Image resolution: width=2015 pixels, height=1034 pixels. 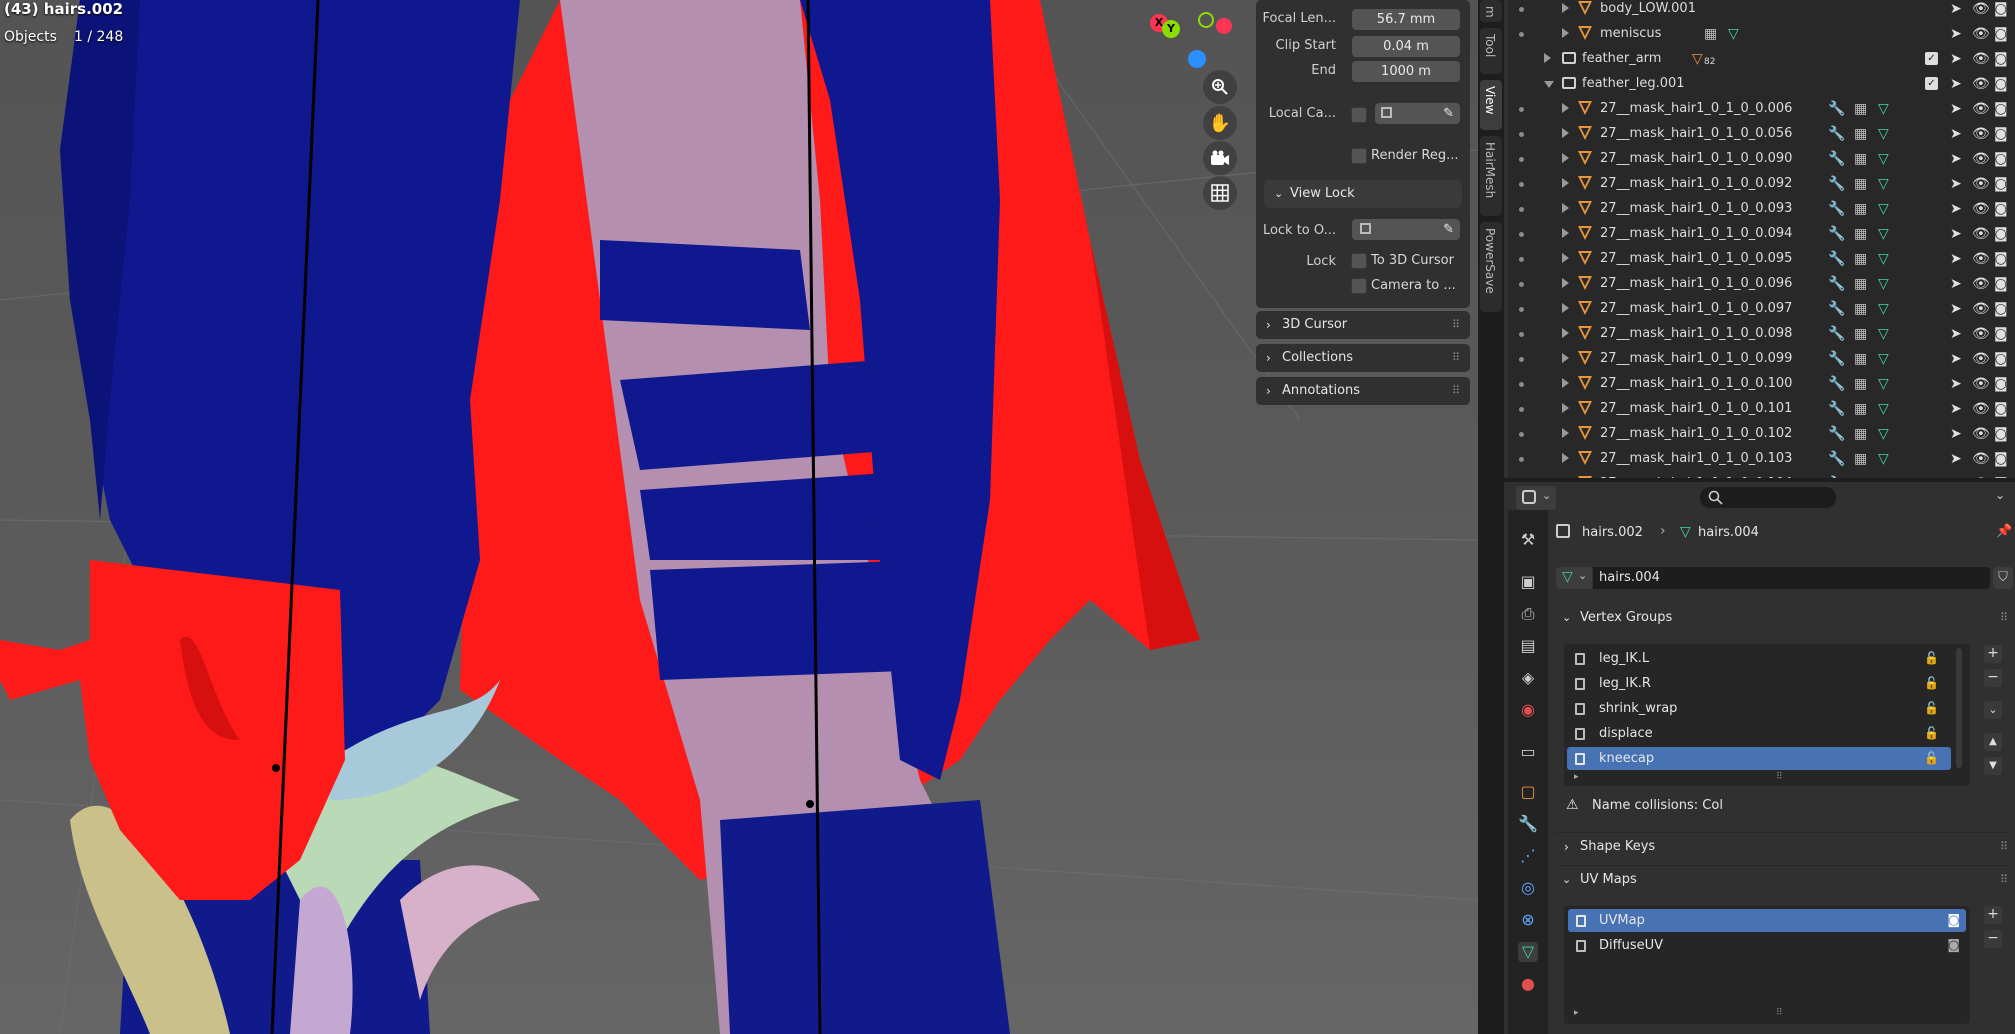 I want to click on outliner-object-row: 27__mask_hair1_0_1_0_0.094 🔧 ▦ ▽ ➤ 👁 ◙, so click(x=1761, y=234).